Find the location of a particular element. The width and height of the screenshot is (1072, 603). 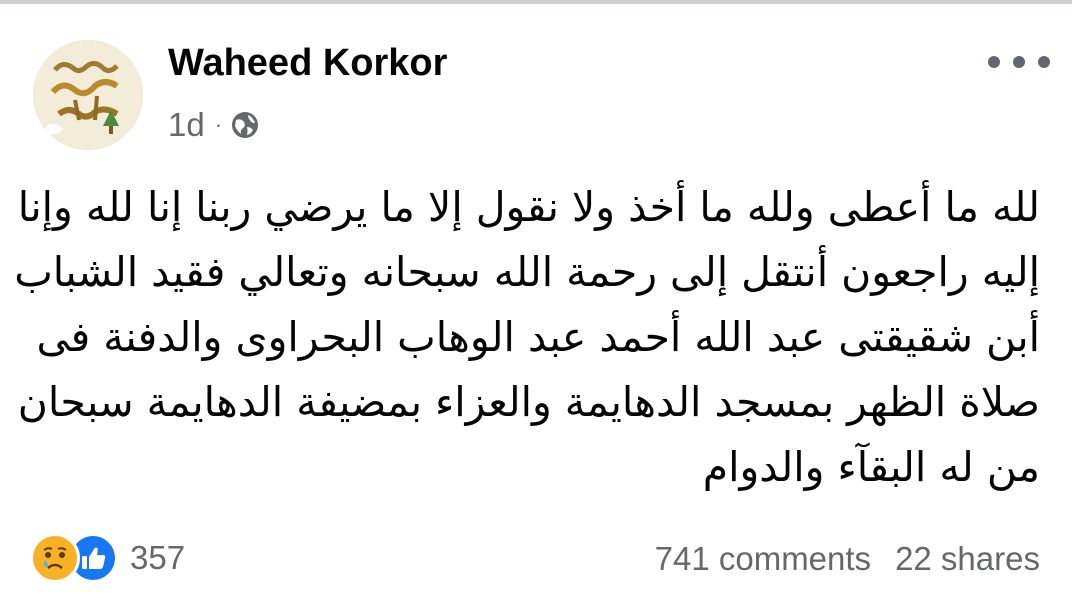

post-meta: 1d · is located at coordinates (214, 125).